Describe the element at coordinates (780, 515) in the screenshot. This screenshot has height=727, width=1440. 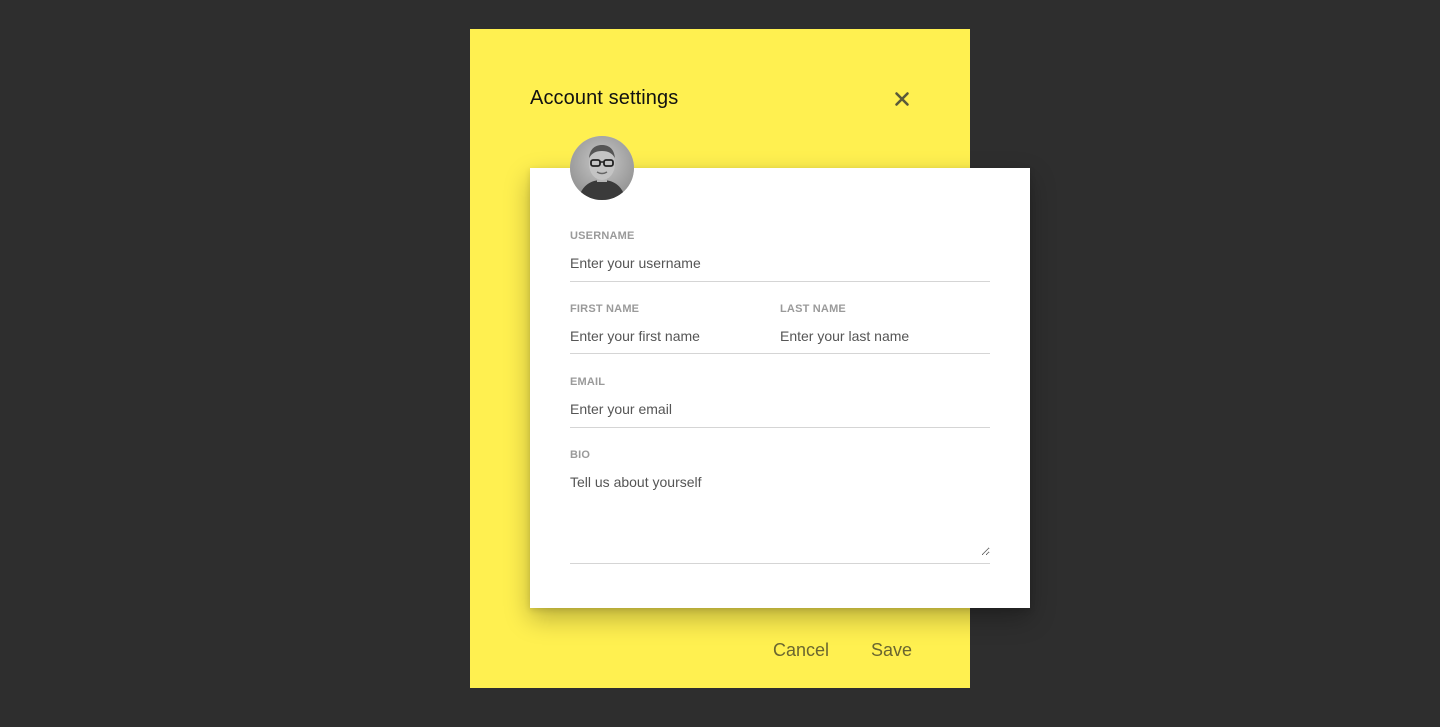
I see `bio-textarea` at that location.